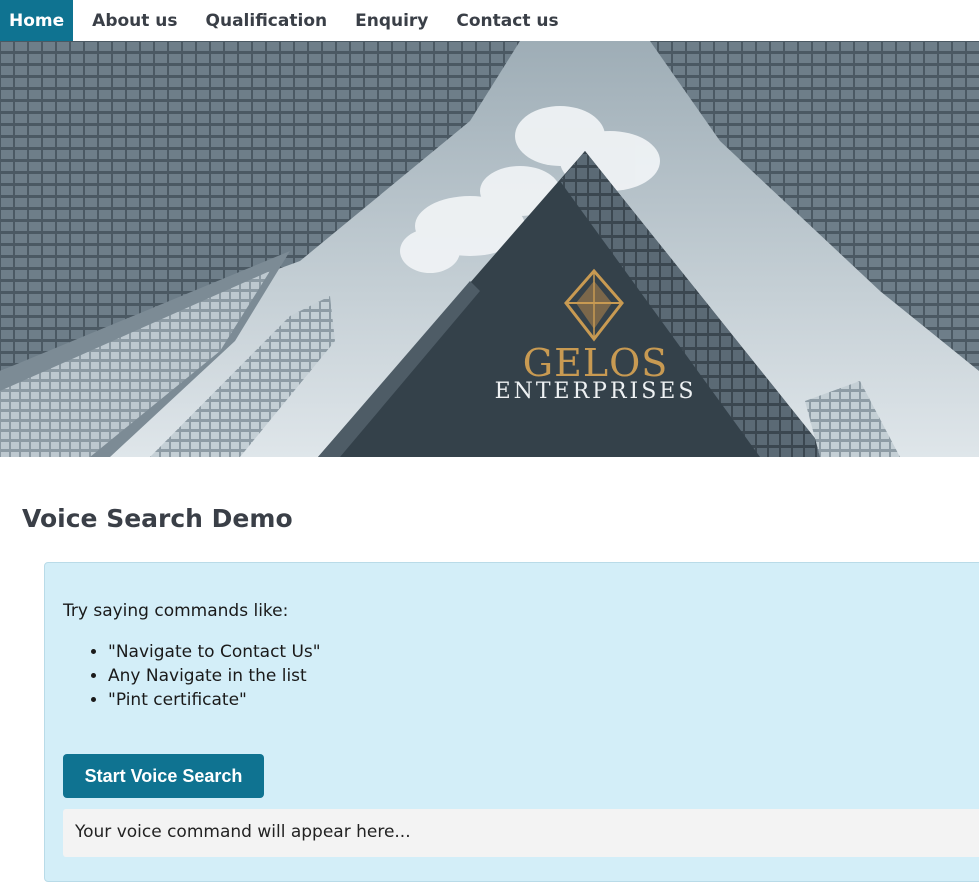  Describe the element at coordinates (37, 20) in the screenshot. I see `nav-home: Home` at that location.